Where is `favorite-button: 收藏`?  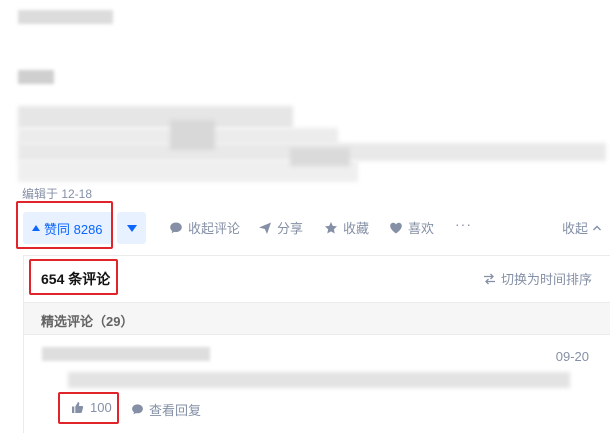
favorite-button: 收藏 is located at coordinates (346, 227).